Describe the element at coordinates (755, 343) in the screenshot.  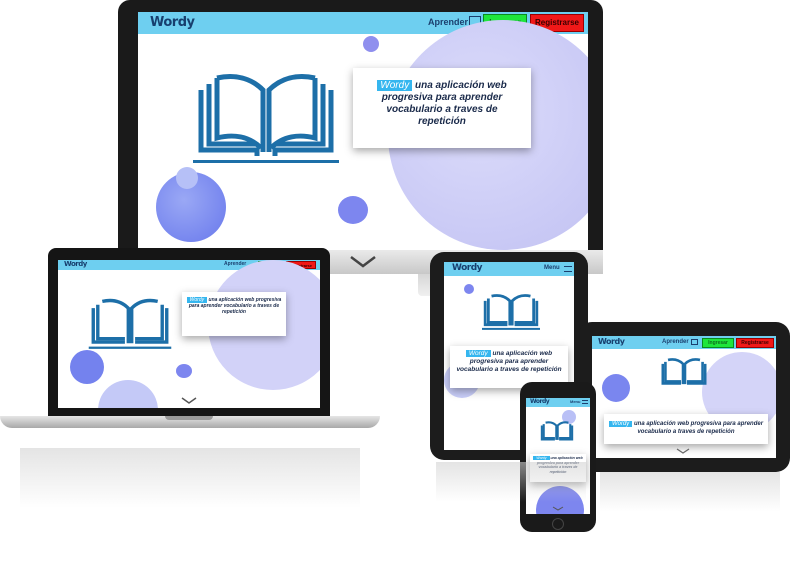
I see `registrarse-button: Registrarse` at that location.